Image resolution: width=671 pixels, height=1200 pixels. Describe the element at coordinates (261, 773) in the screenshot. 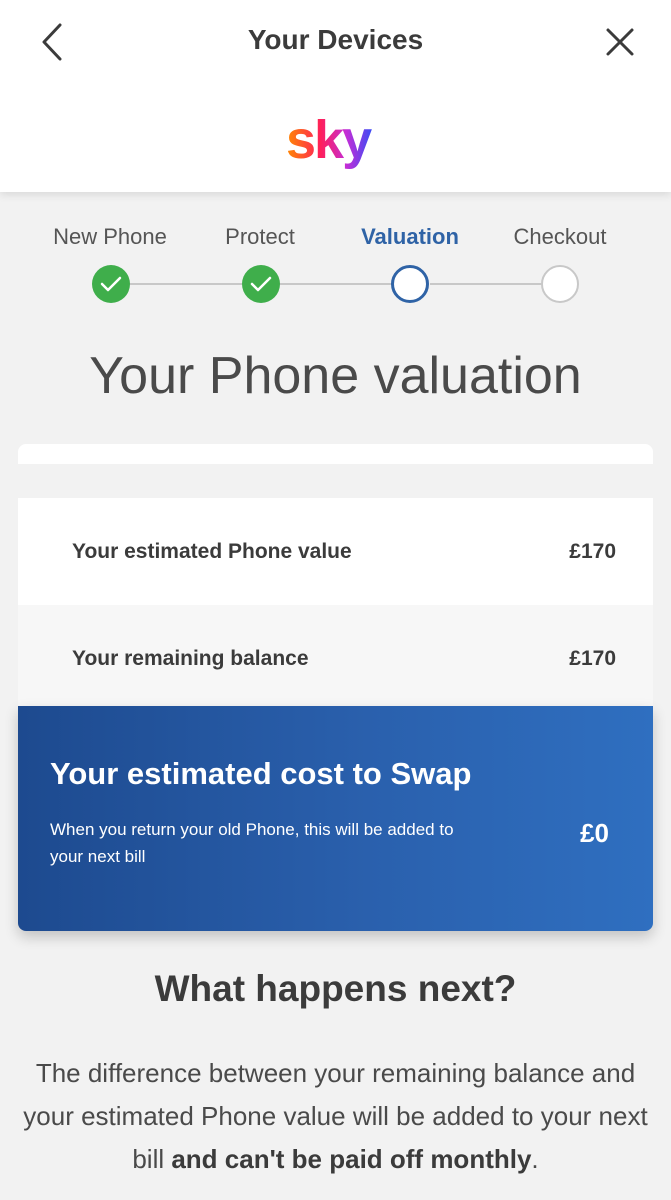

I see `swap-cost-title: Your estimated cost to Swap` at that location.